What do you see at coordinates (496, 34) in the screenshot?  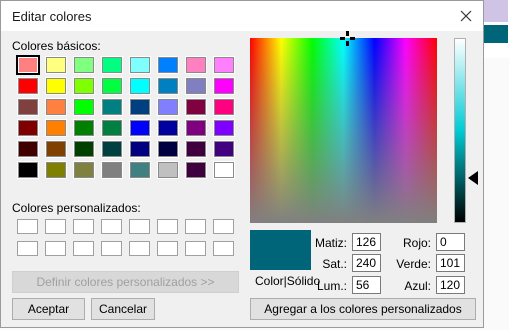 I see `background-swatch-teal` at bounding box center [496, 34].